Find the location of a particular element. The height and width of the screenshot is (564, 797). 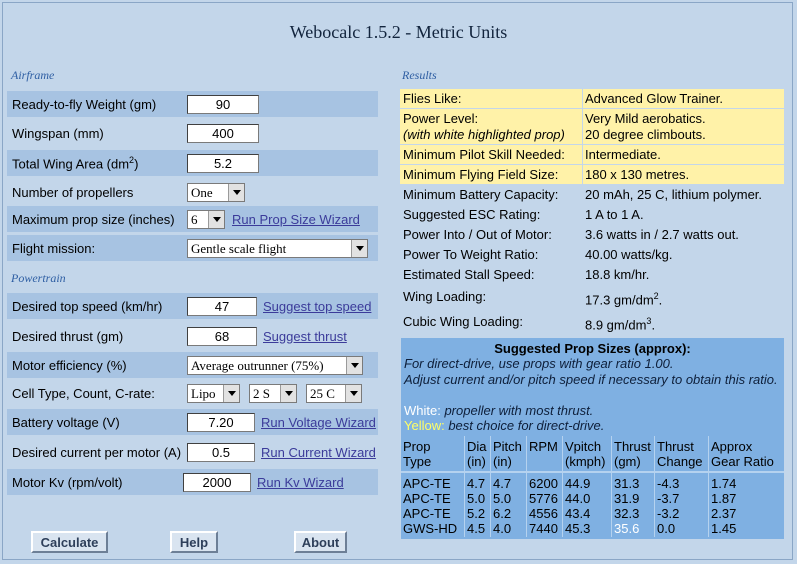

current-label: Desired current per motor (A) is located at coordinates (97, 452).